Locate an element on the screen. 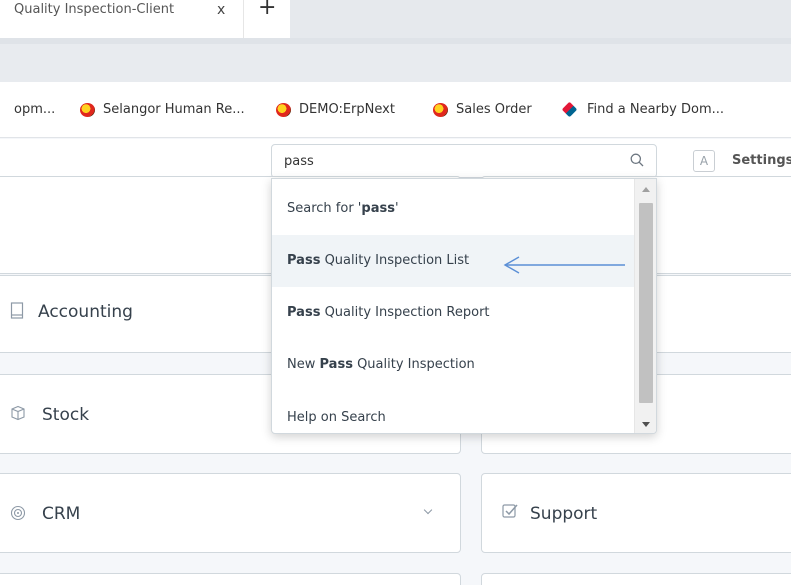 This screenshot has width=791, height=585. checkbox-icon is located at coordinates (510, 513).